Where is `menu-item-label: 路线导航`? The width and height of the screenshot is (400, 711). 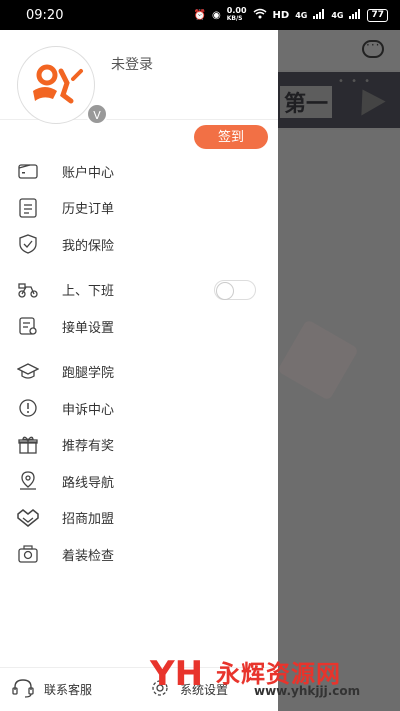
menu-item-label: 路线导航 is located at coordinates (88, 483).